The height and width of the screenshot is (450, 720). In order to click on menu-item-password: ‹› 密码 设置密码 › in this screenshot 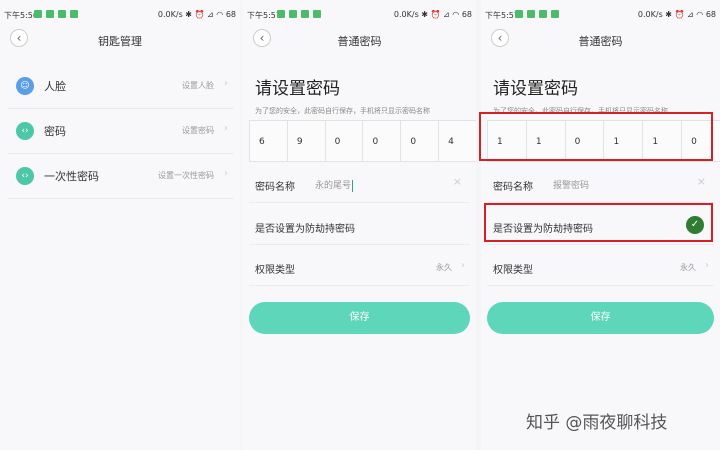, I will do `click(121, 131)`.